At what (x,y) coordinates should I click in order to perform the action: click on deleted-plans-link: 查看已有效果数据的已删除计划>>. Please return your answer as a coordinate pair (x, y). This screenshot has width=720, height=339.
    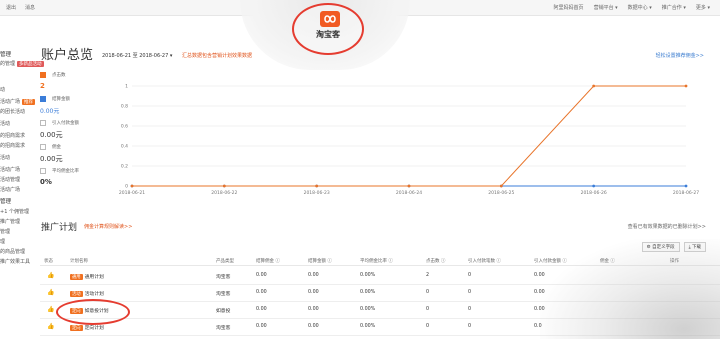
    Looking at the image, I should click on (667, 226).